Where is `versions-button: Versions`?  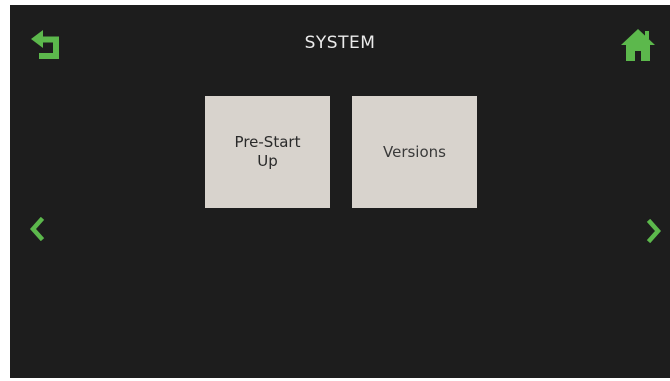 versions-button: Versions is located at coordinates (414, 152).